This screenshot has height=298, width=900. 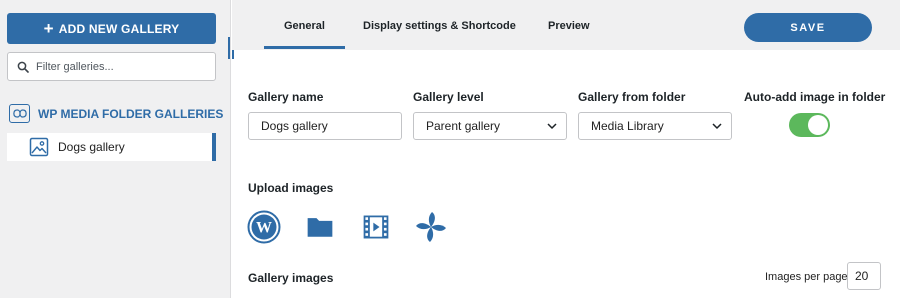 What do you see at coordinates (627, 126) in the screenshot?
I see `gallery-from-folder-value: Media Library` at bounding box center [627, 126].